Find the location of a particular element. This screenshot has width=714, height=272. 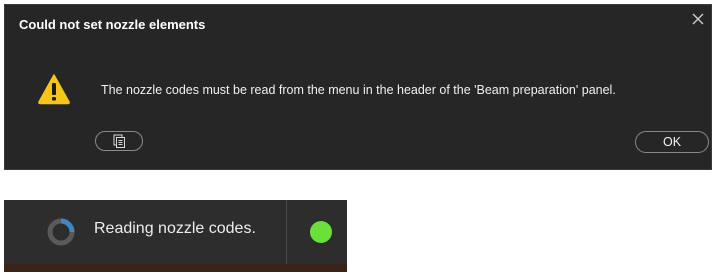

status-indicator is located at coordinates (321, 232).